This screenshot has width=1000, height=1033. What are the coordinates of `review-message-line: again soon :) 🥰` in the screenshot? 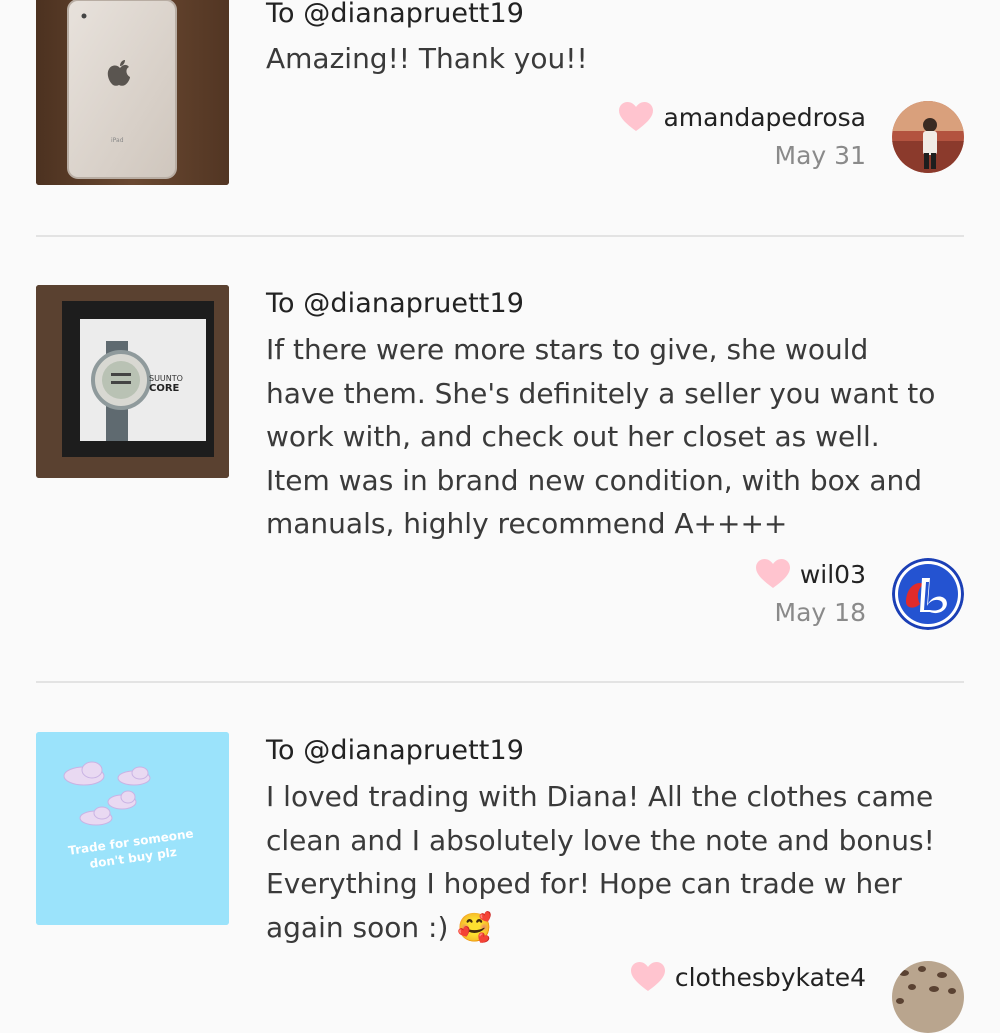 It's located at (379, 927).